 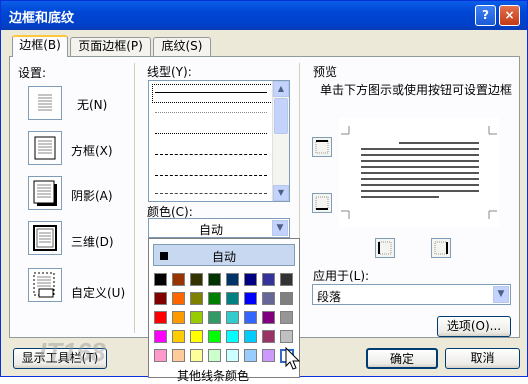 I want to click on color-select: 自动 ▼, so click(x=219, y=228).